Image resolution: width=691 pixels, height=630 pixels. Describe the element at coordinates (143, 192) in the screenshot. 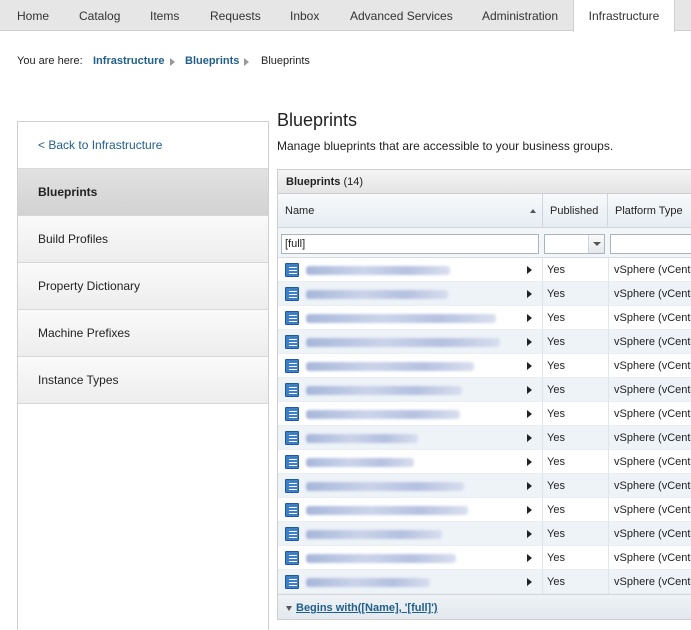

I see `sidebar-item-blueprints: Blueprints` at that location.